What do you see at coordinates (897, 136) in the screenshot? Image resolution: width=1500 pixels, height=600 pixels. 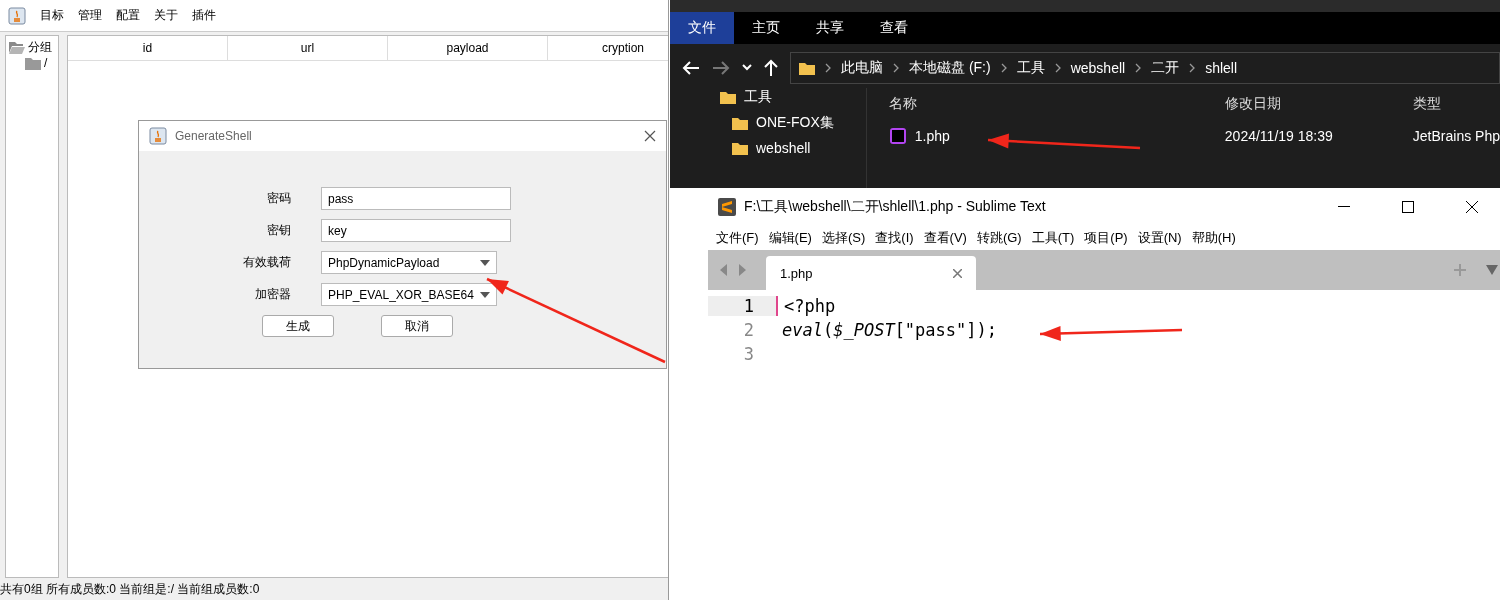 I see `php-file-icon` at bounding box center [897, 136].